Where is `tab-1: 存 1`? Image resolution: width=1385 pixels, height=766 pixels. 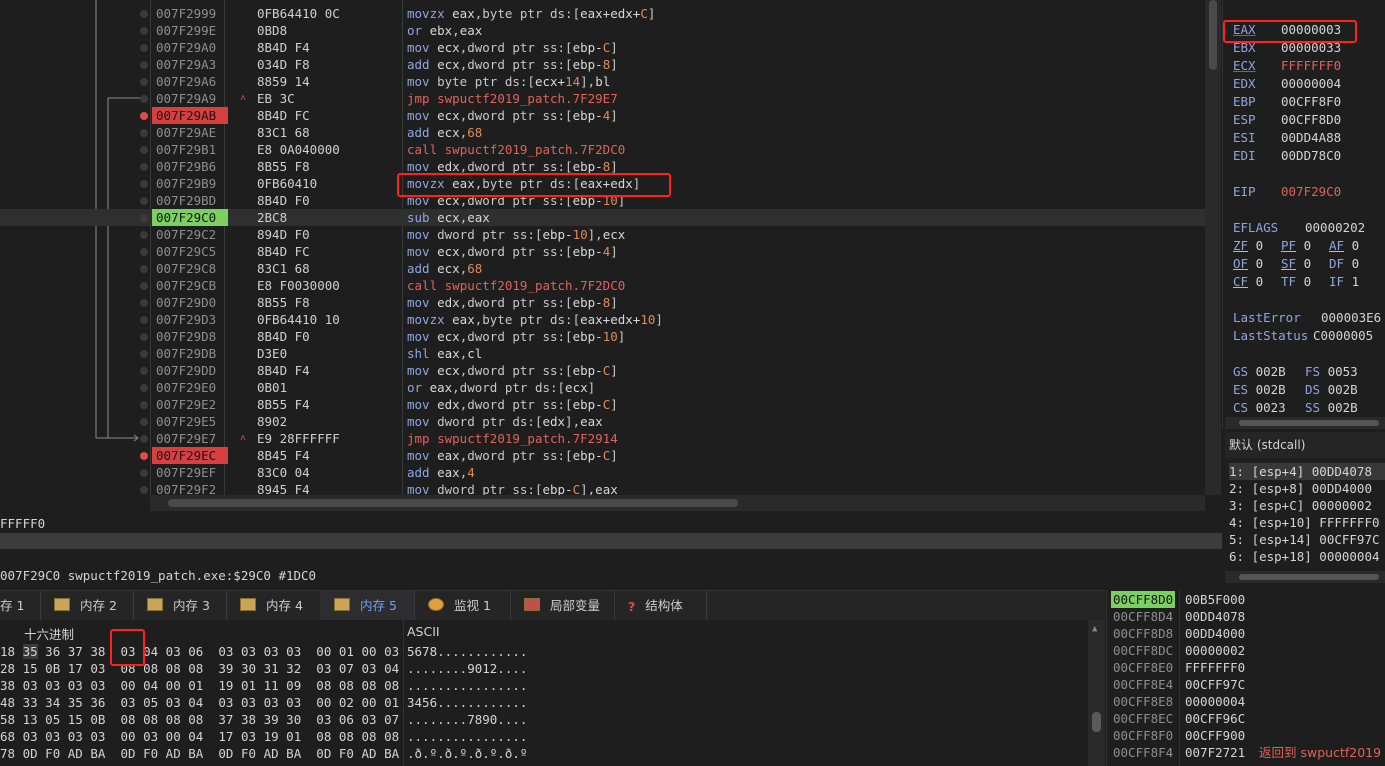 tab-1: 存 1 is located at coordinates (20, 606).